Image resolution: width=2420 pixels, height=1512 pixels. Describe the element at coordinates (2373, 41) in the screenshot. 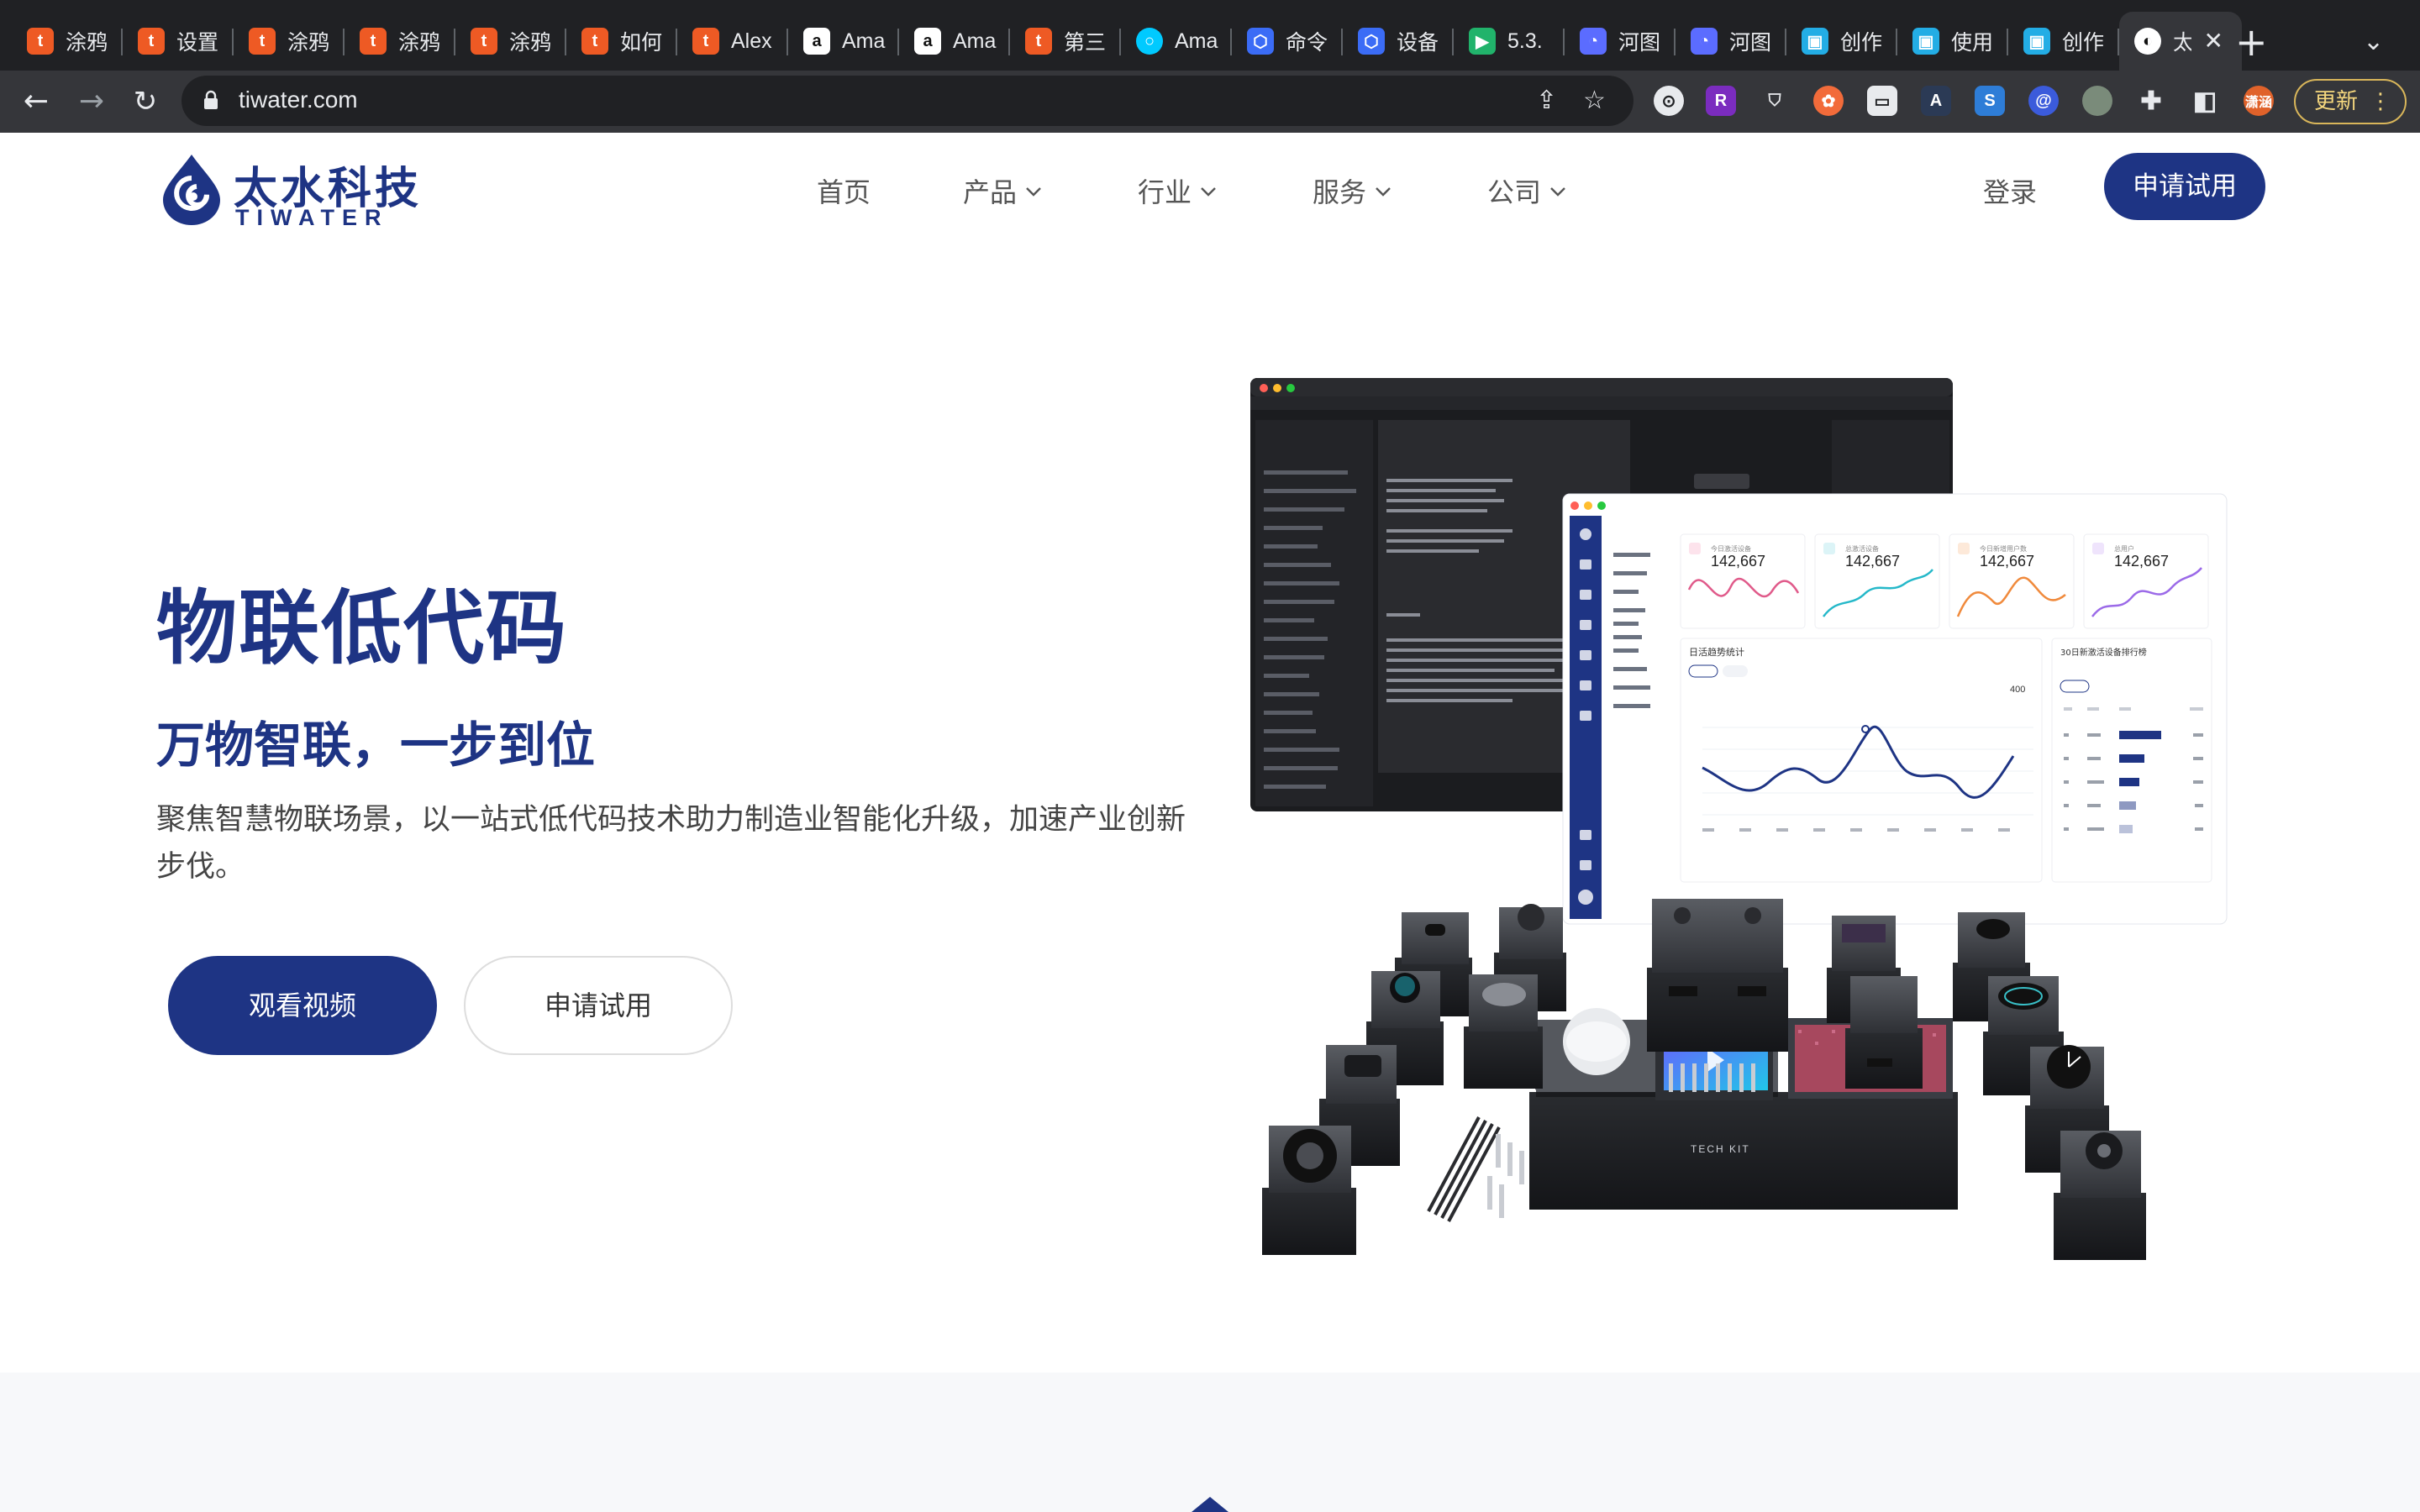

I see `tab-search-chevron-icon: ⌄` at that location.